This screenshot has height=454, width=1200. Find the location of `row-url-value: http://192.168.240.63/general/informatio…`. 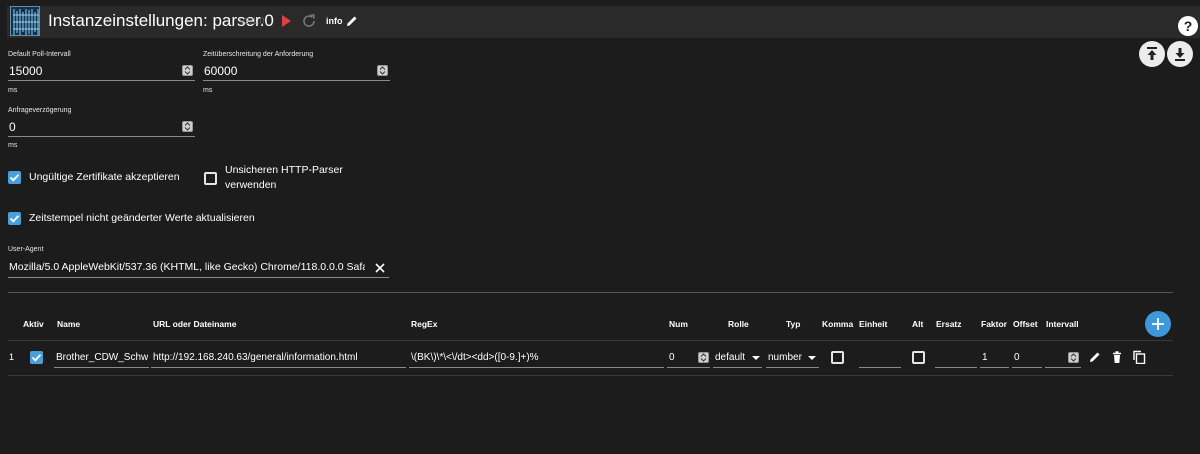

row-url-value: http://192.168.240.63/general/informatio… is located at coordinates (255, 357).